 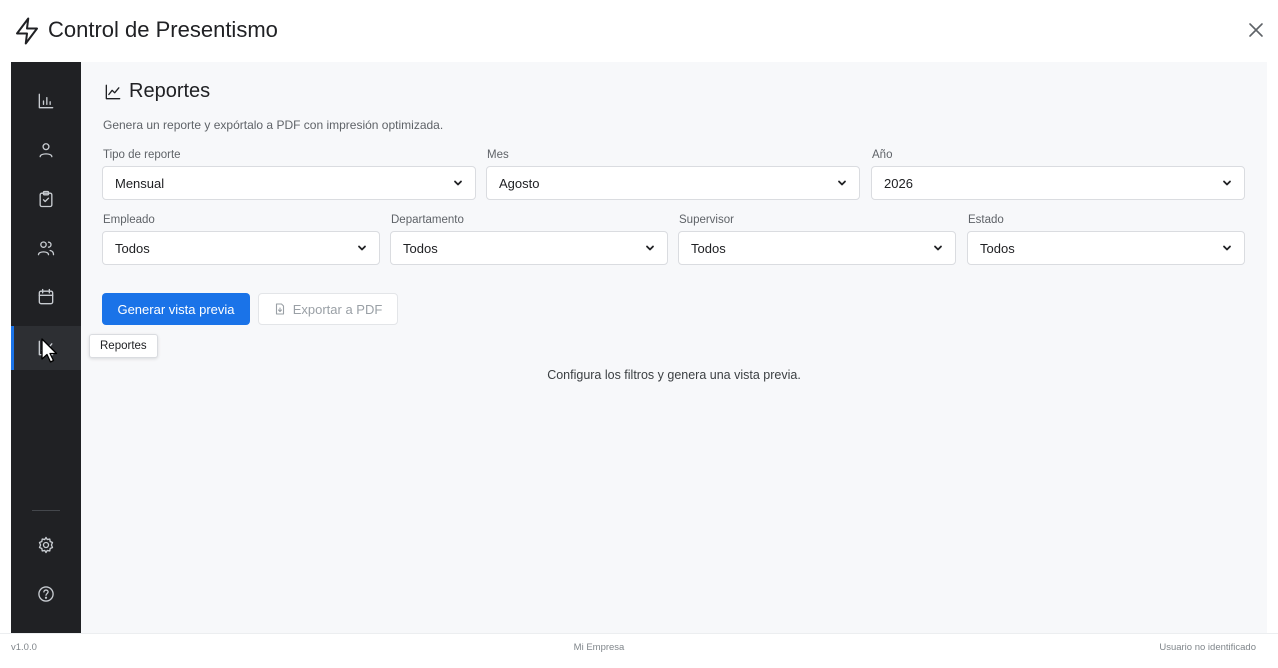 I want to click on page-title: Reportes, so click(x=170, y=91).